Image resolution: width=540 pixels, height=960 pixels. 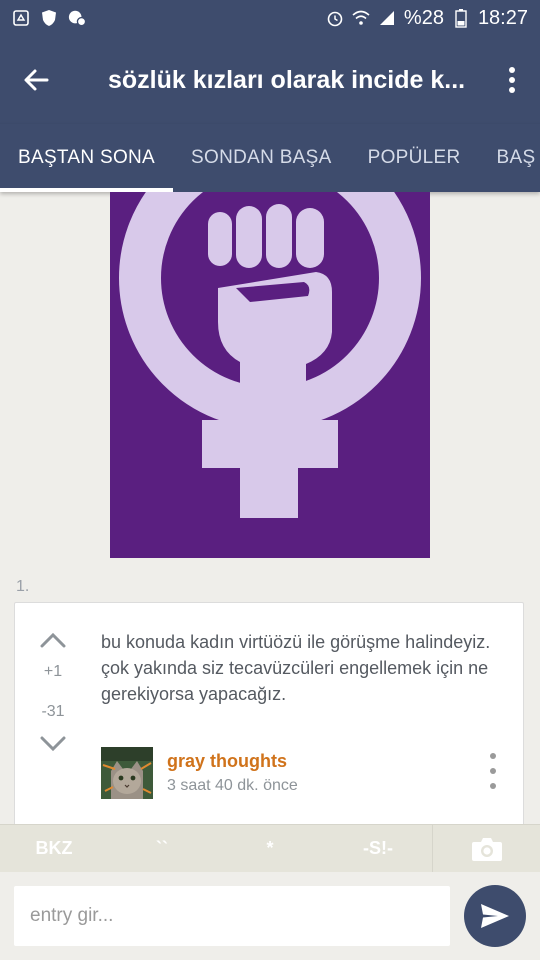 I want to click on star-button: *, so click(x=270, y=849).